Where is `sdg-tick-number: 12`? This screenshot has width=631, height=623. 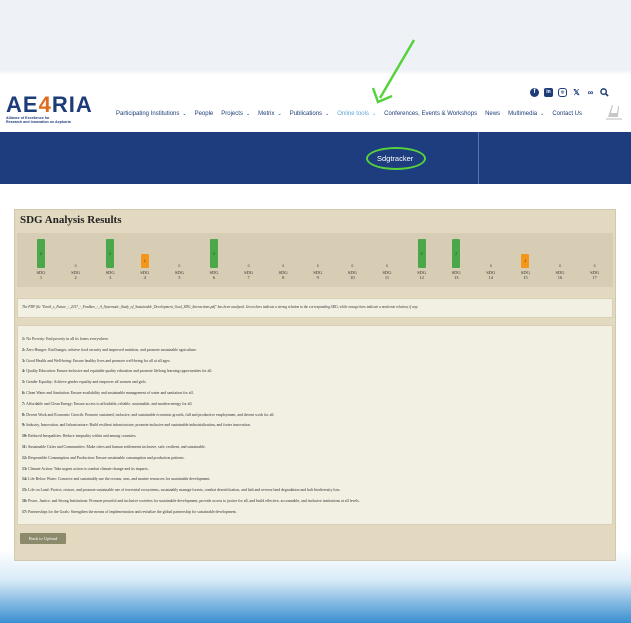 sdg-tick-number: 12 is located at coordinates (421, 277).